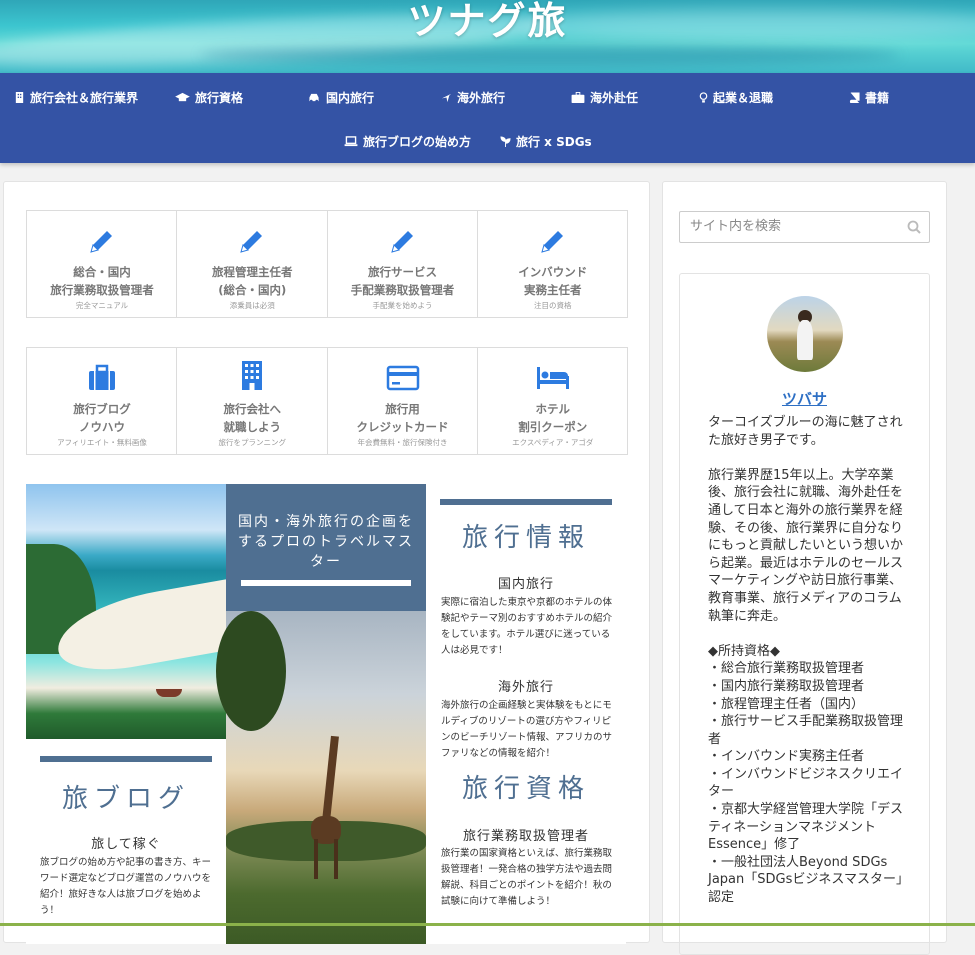  I want to click on card-subtitle: 添乗員は必須, so click(252, 305).